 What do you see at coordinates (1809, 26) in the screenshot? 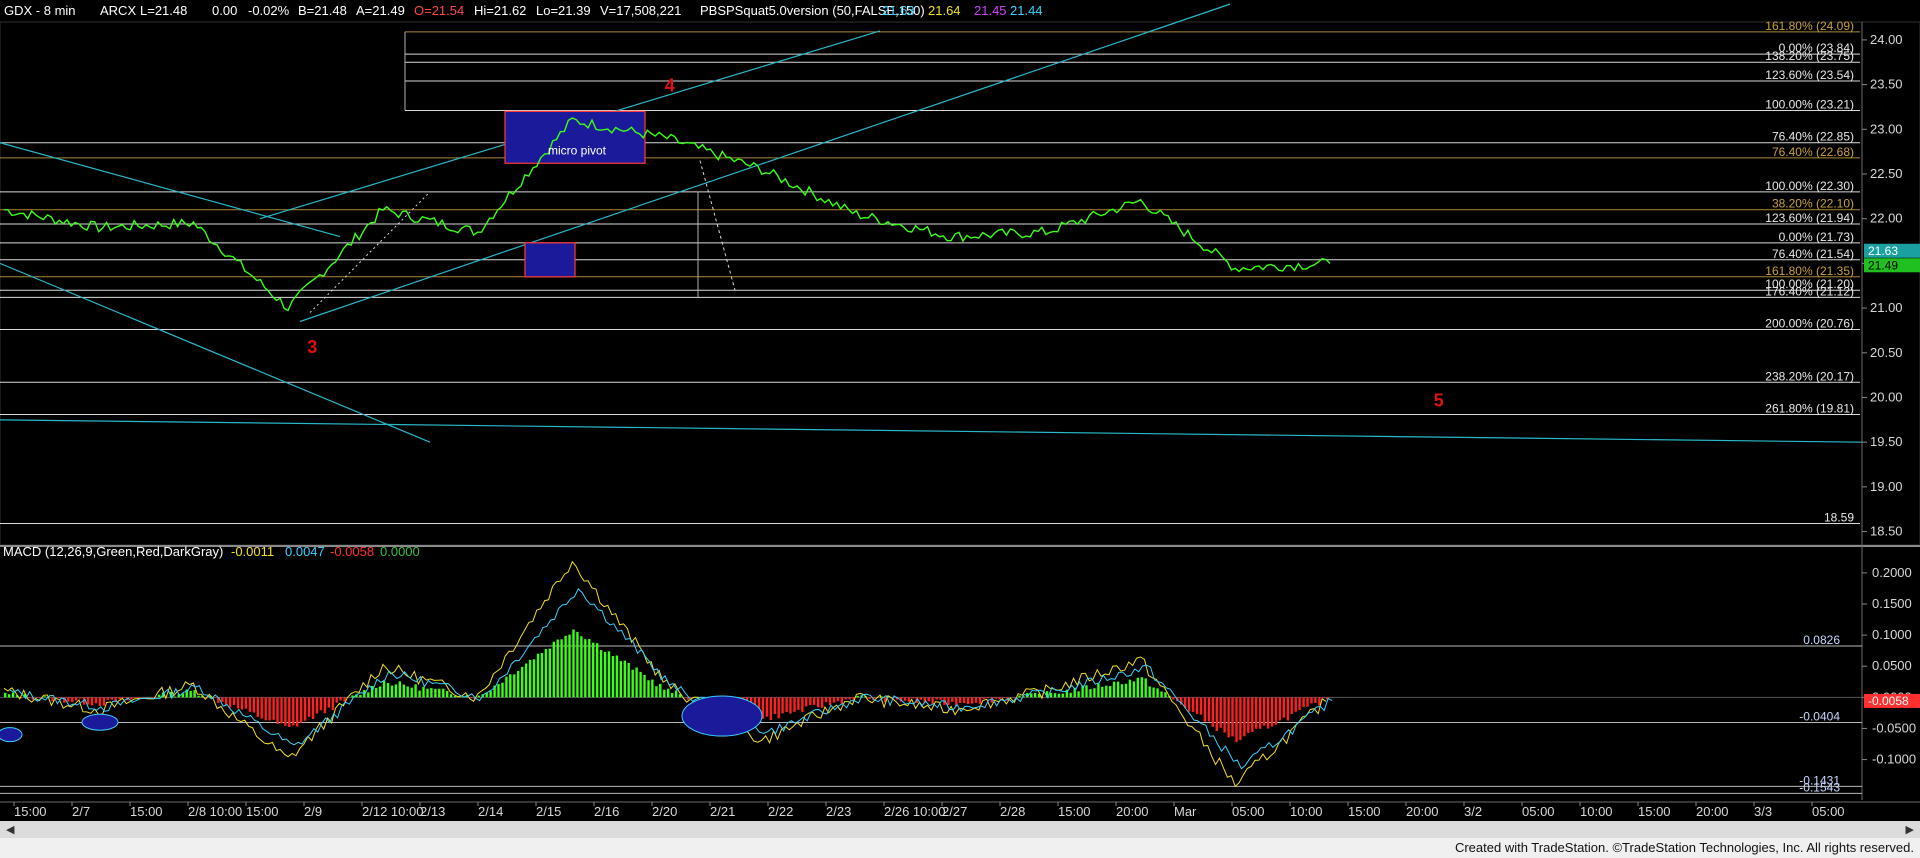
I see `fib-level-label: 161.80% (24.09)` at bounding box center [1809, 26].